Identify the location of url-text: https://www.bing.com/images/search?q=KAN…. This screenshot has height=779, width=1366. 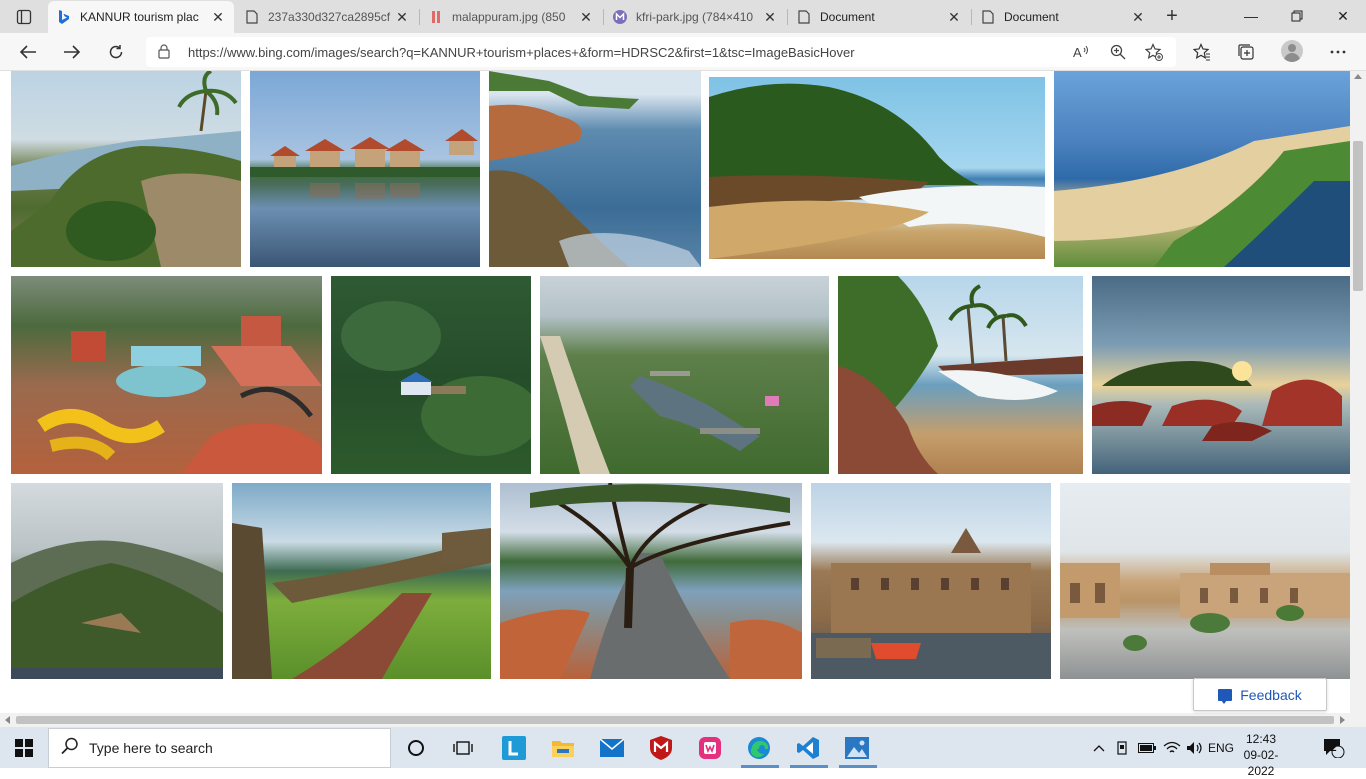
(521, 52).